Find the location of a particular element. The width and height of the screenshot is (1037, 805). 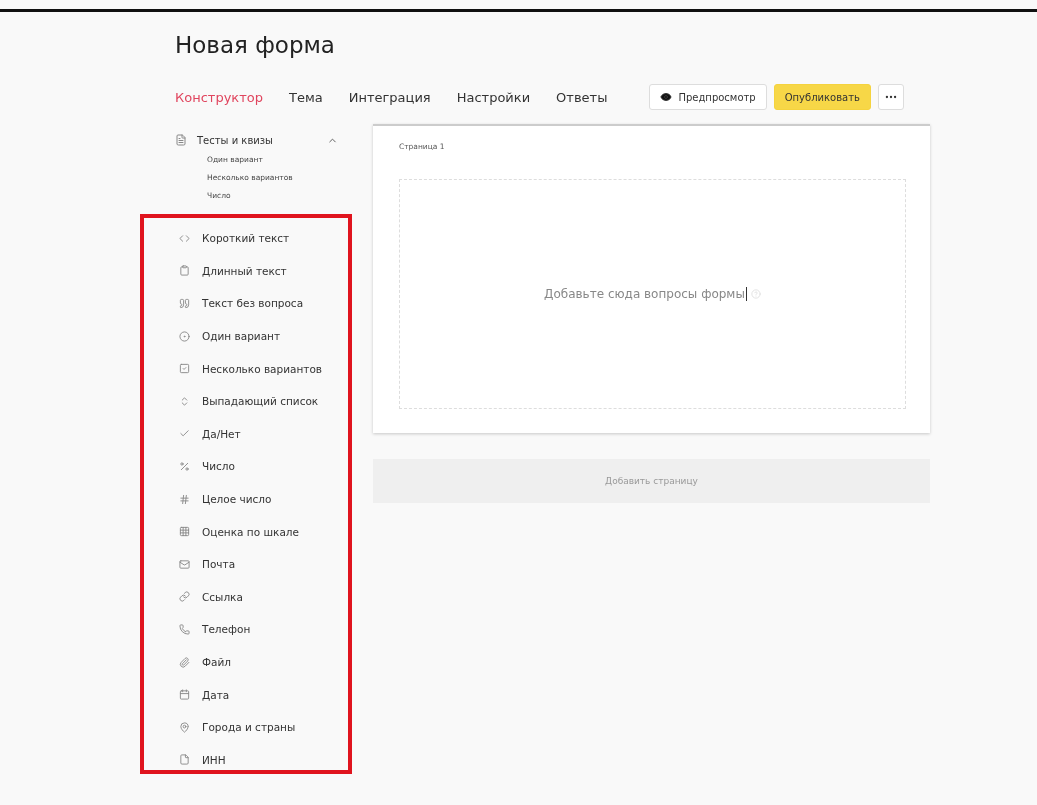

quote-icon is located at coordinates (184, 303).